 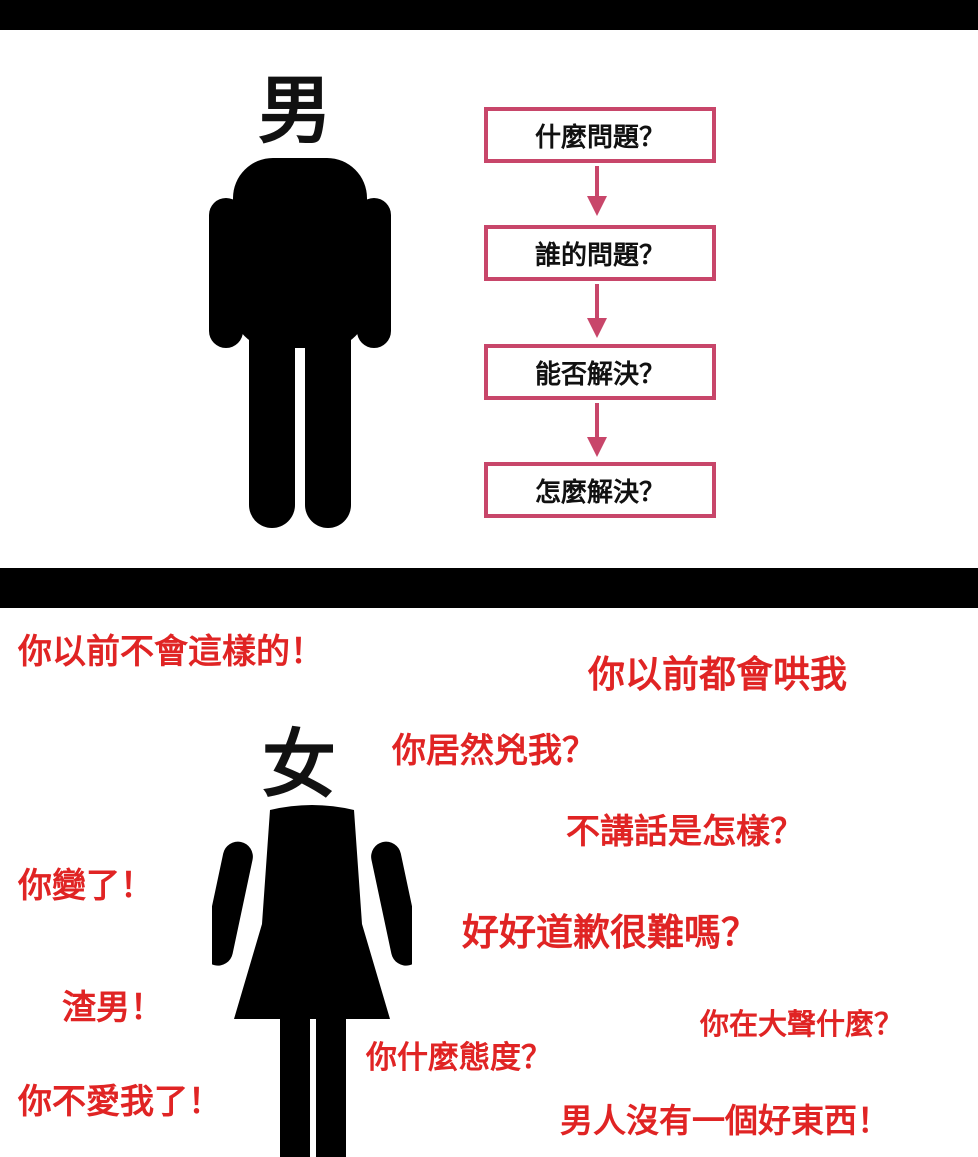 What do you see at coordinates (600, 253) in the screenshot?
I see `flow-step-2: 誰的問題？` at bounding box center [600, 253].